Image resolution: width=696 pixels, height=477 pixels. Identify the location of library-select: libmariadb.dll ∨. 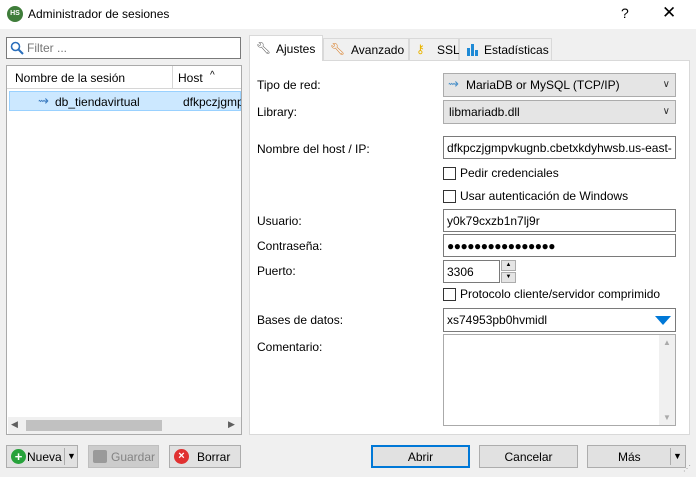
(559, 112).